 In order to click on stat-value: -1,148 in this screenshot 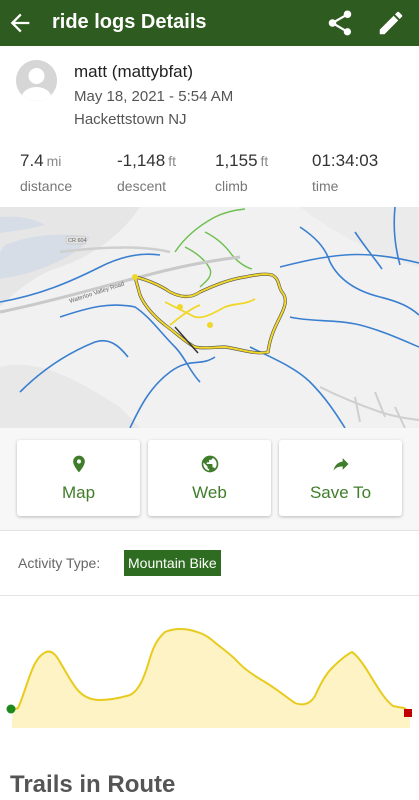, I will do `click(141, 160)`.